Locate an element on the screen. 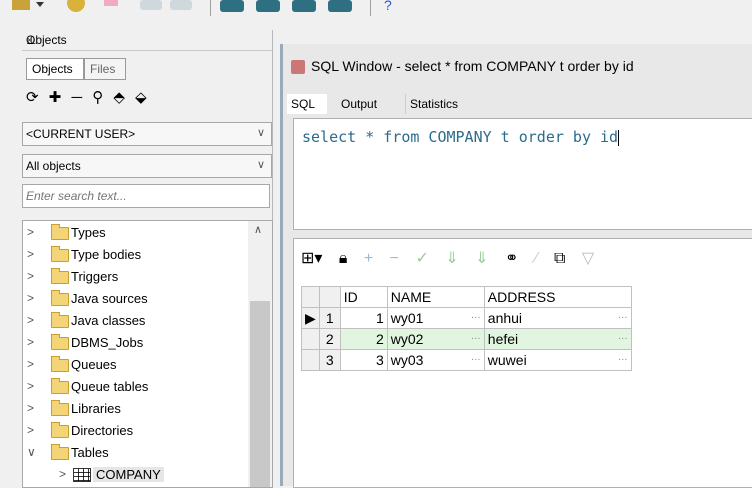  tab-sql: SQL is located at coordinates (307, 104).